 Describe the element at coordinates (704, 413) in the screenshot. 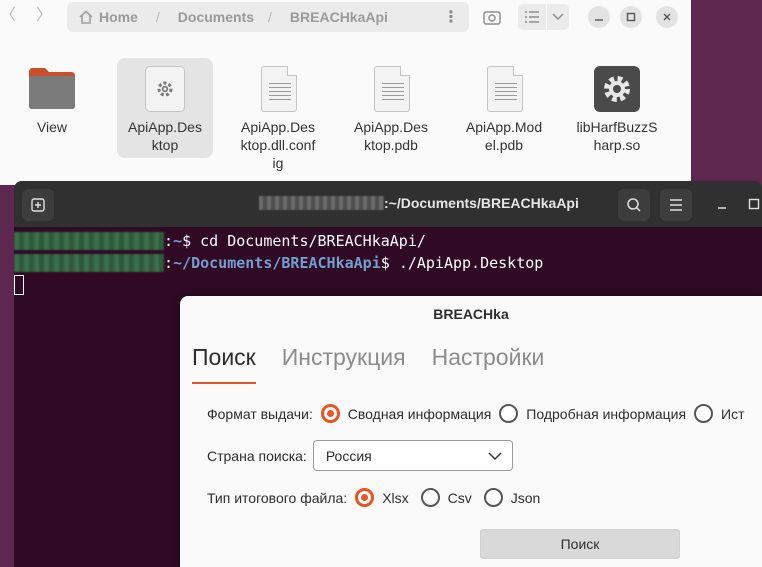

I see `format-source-radio` at that location.